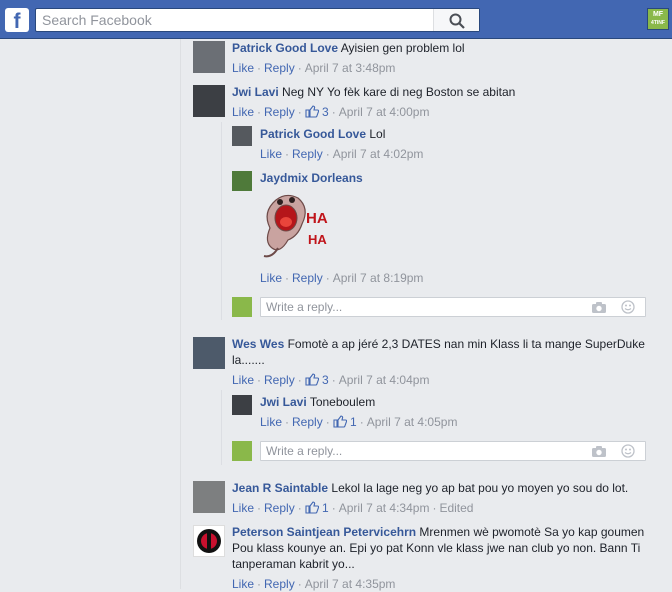 The image size is (672, 592). I want to click on reply: Jaydmix Dorleans, so click(311, 178).